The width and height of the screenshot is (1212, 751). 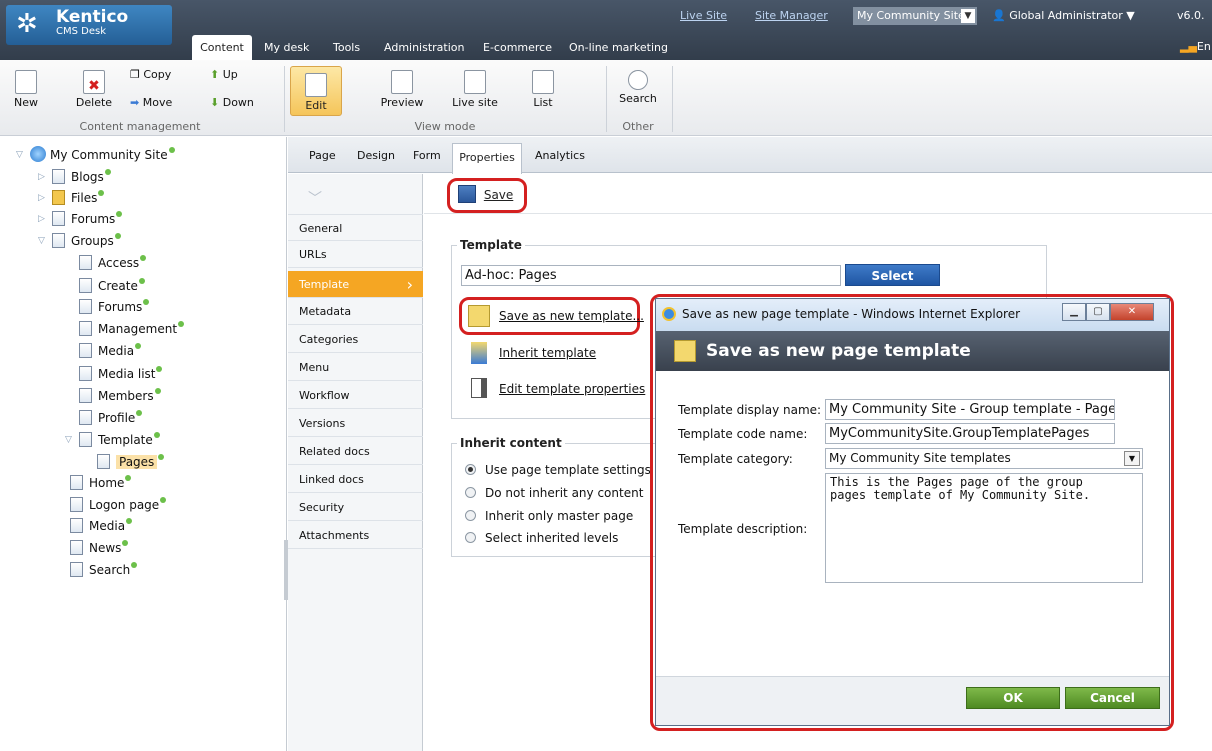 What do you see at coordinates (26, 89) in the screenshot?
I see `new-button: New` at bounding box center [26, 89].